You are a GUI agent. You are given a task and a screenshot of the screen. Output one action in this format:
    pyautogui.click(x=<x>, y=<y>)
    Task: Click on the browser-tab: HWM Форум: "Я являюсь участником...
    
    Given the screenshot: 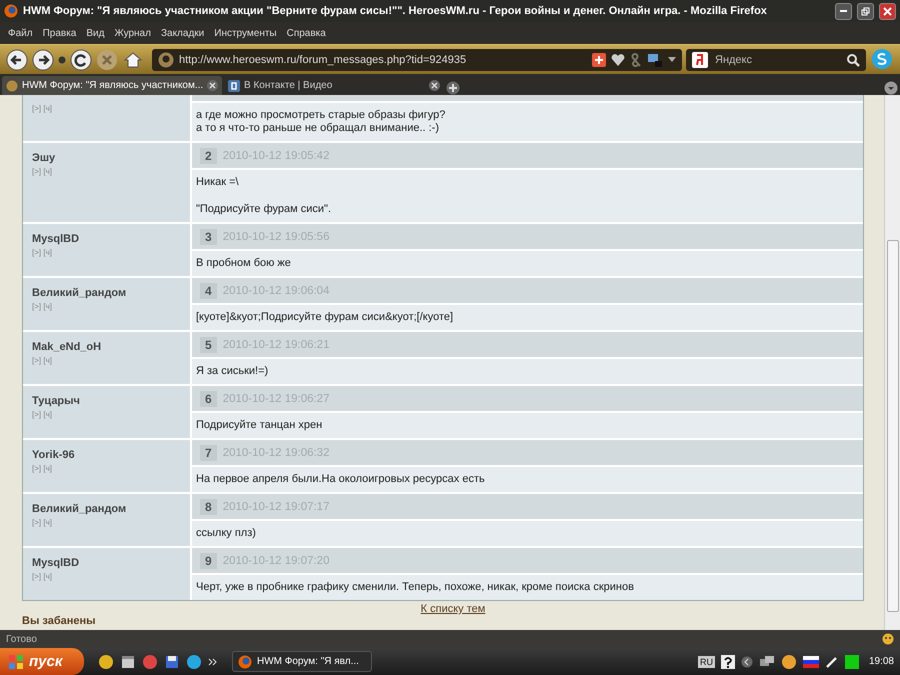 What is the action you would take?
    pyautogui.click(x=112, y=85)
    